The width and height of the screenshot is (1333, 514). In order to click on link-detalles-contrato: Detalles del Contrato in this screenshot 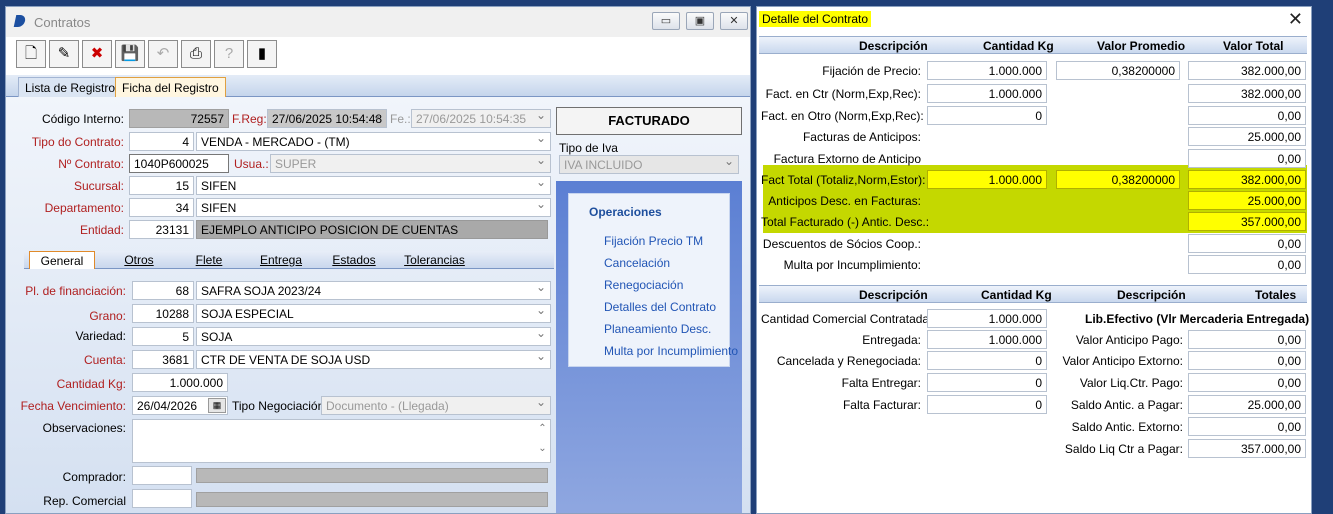, I will do `click(660, 307)`.